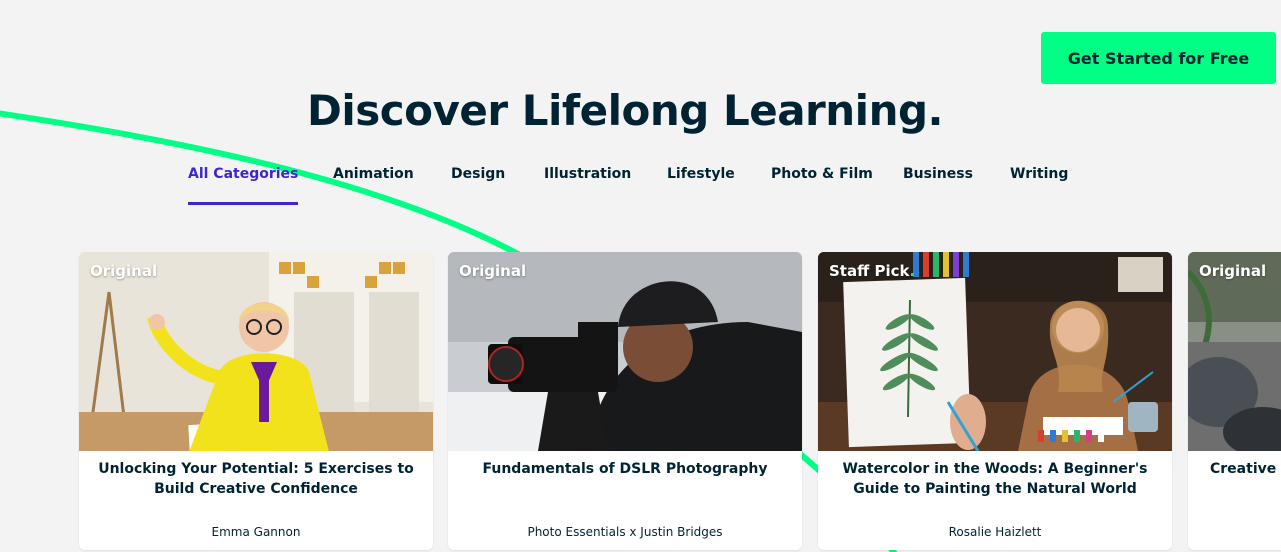 This screenshot has width=1281, height=552. I want to click on tab-label: Illustration, so click(588, 174).